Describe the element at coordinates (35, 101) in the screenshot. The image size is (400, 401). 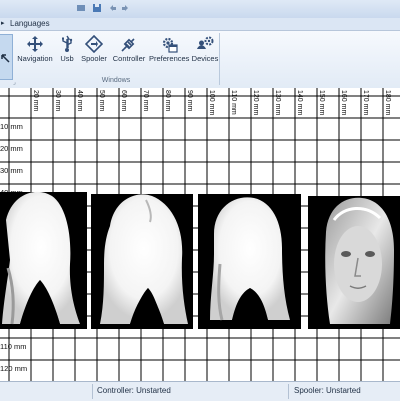
I see `x-ruler-label: 20 mm` at that location.